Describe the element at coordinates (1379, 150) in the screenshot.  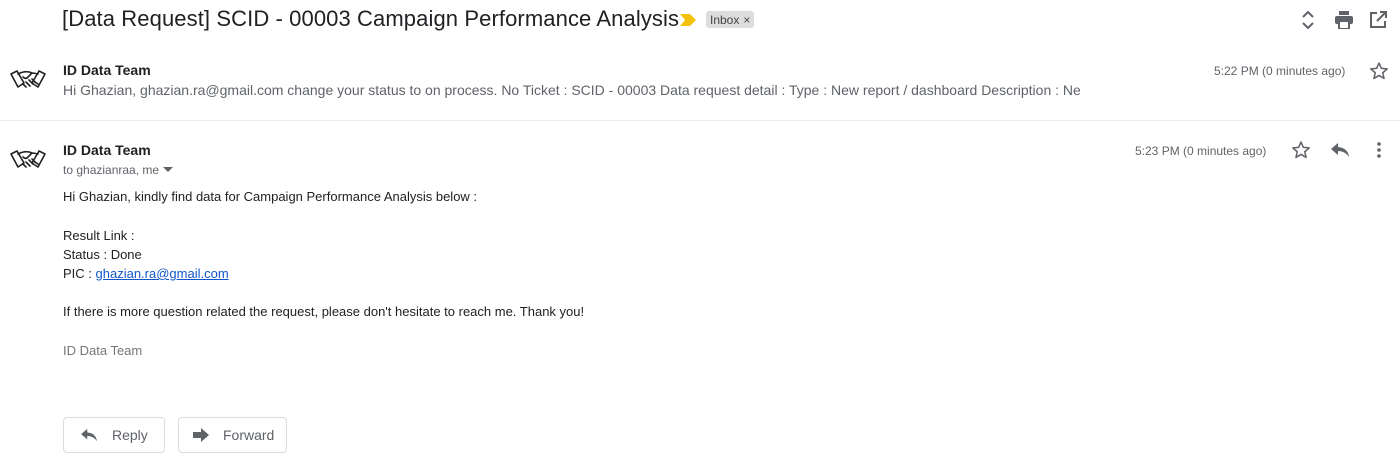
I see `more-options-icon` at that location.